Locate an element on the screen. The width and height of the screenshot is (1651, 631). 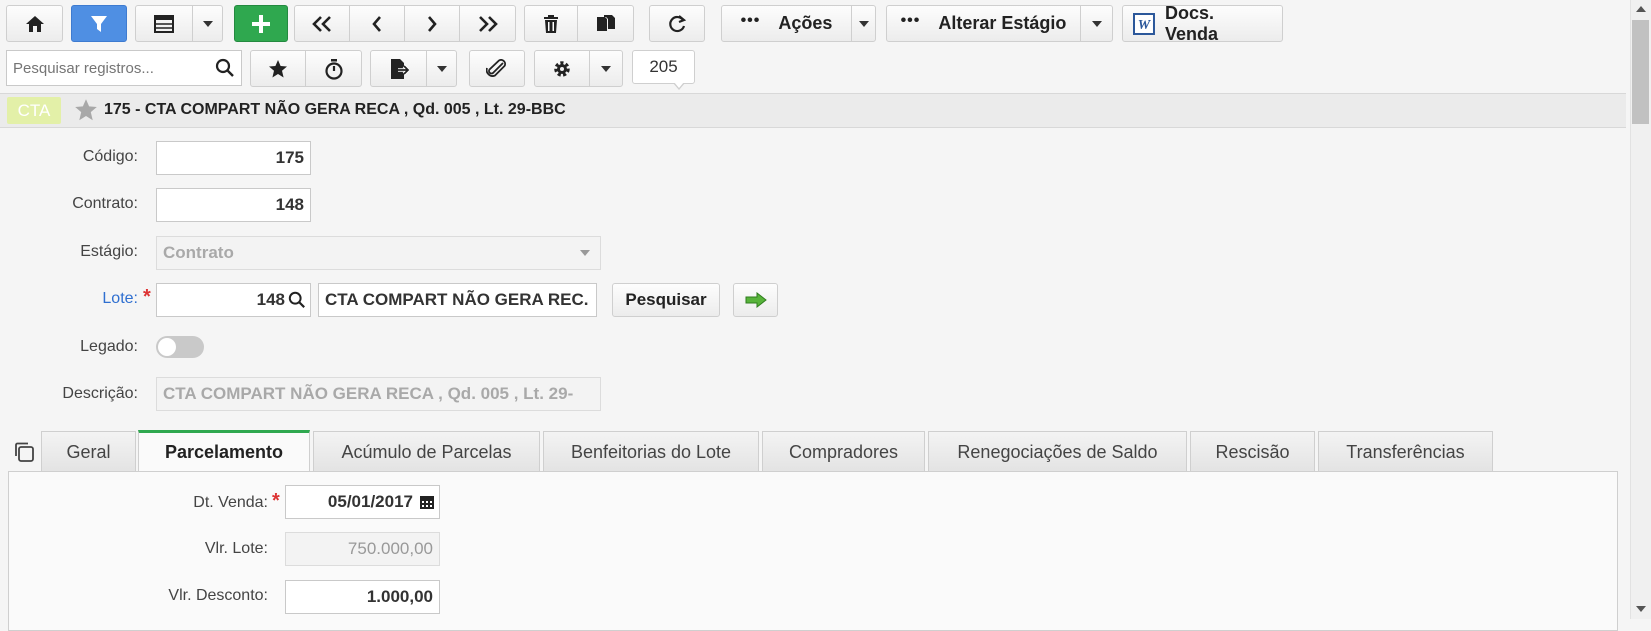
search-box is located at coordinates (124, 68).